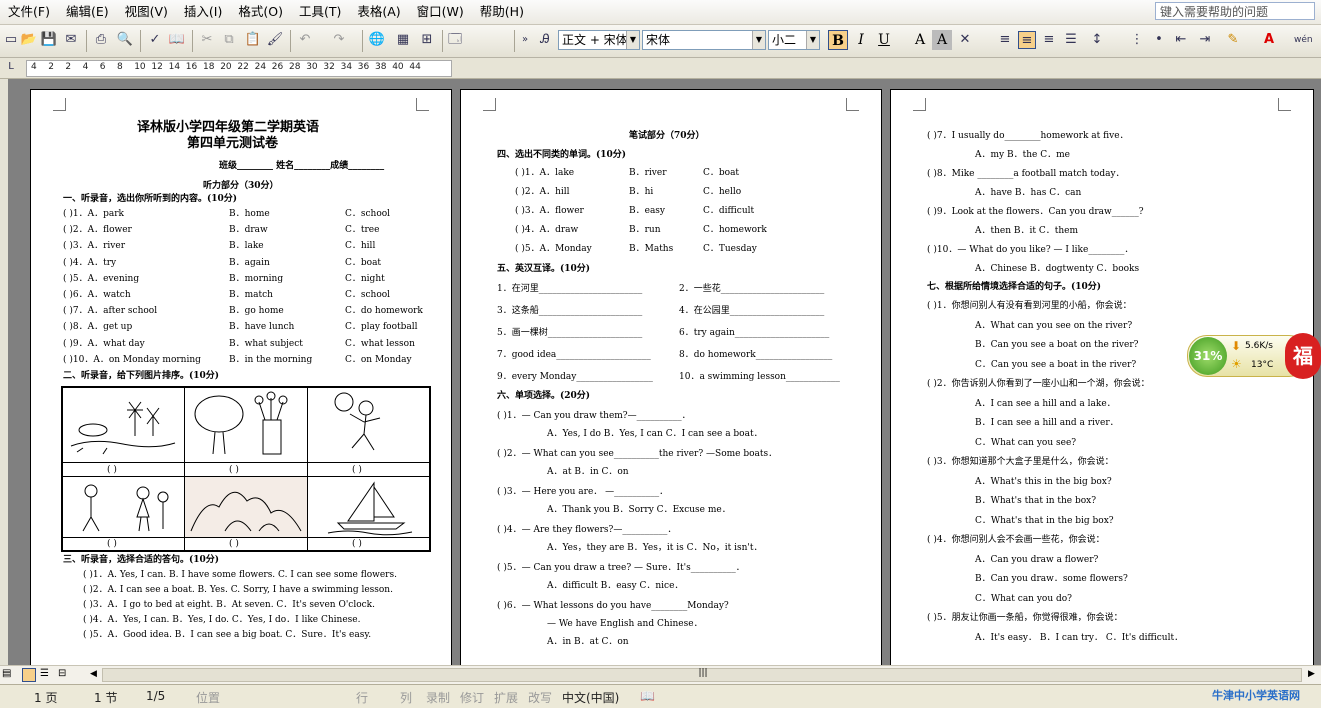 This screenshot has width=1321, height=708. I want to click on char-border-button: A, so click(920, 40).